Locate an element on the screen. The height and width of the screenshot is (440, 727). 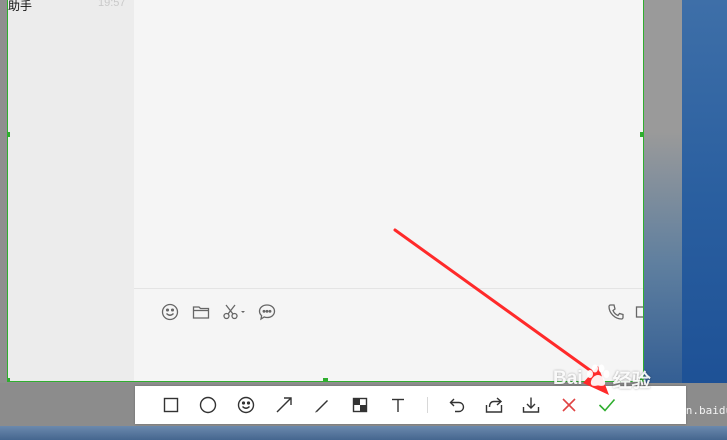
mosaic-icon is located at coordinates (360, 405).